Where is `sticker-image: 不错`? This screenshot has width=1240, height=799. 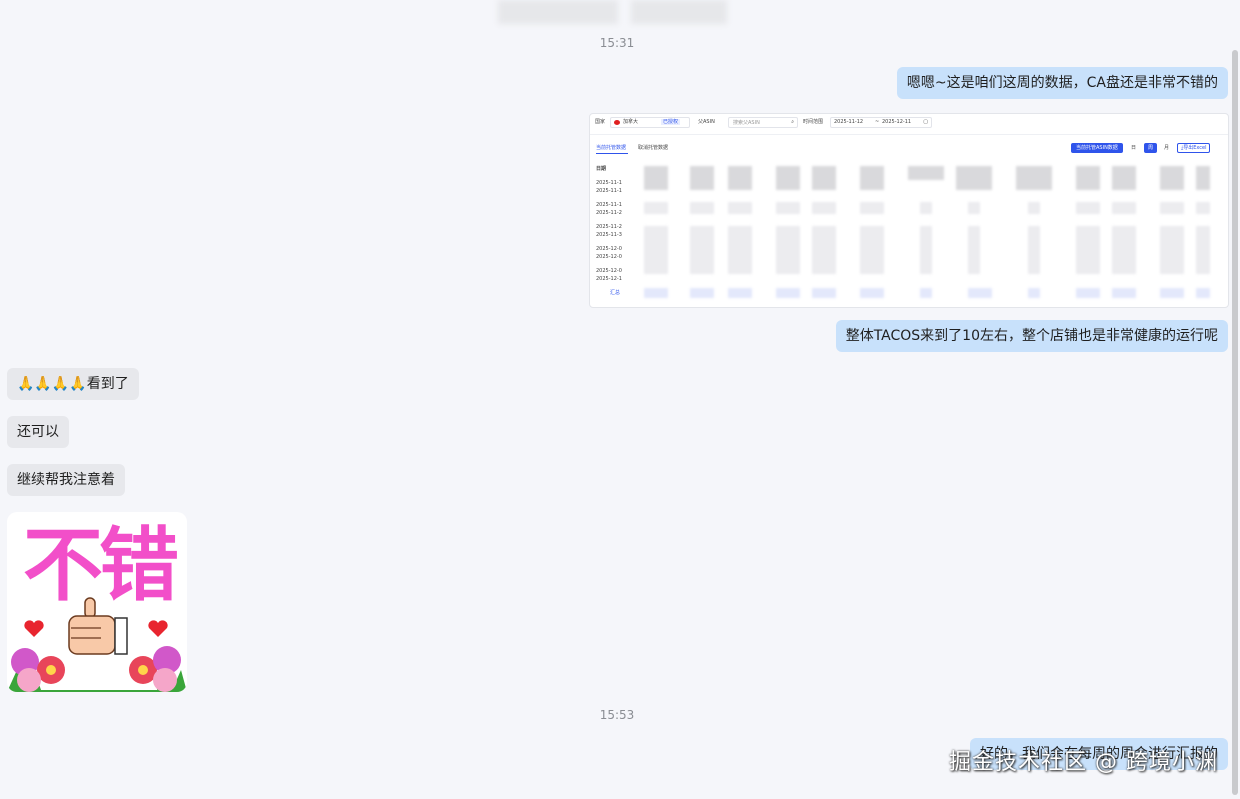 sticker-image: 不错 is located at coordinates (97, 602).